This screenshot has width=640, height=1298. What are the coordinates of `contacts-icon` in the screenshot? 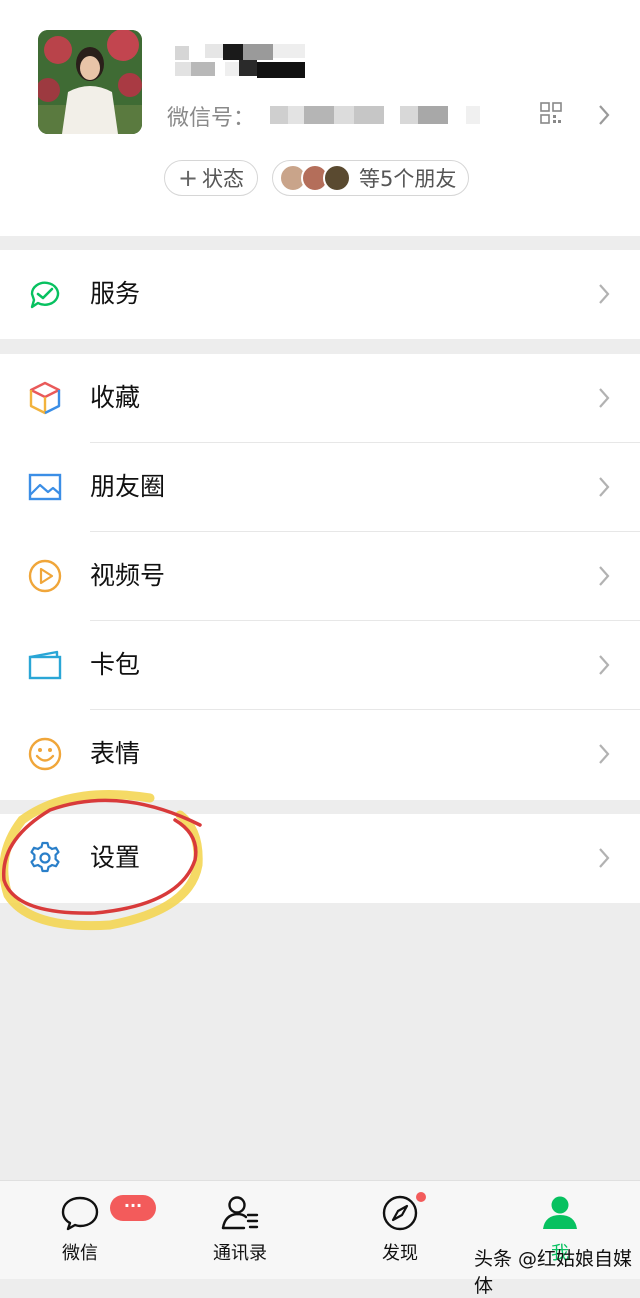 It's located at (240, 1213).